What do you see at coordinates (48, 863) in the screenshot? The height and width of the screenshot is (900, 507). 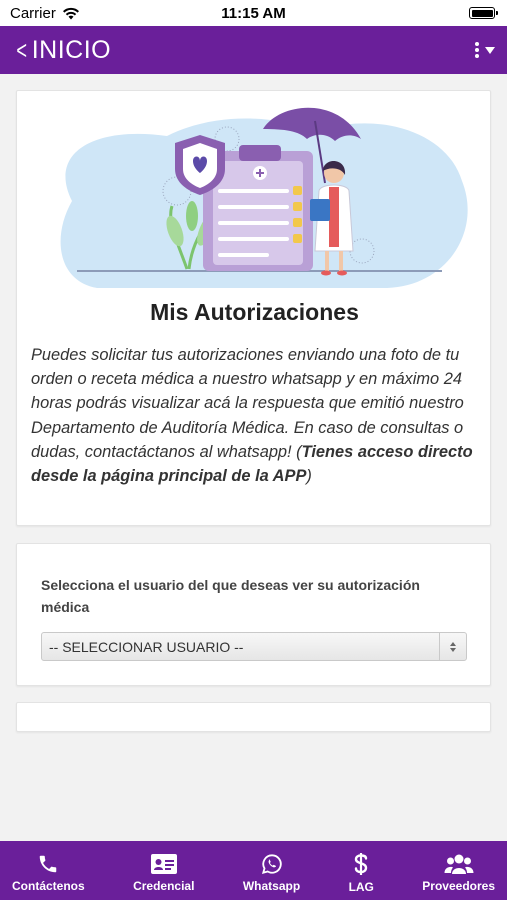 I see `phone-icon` at bounding box center [48, 863].